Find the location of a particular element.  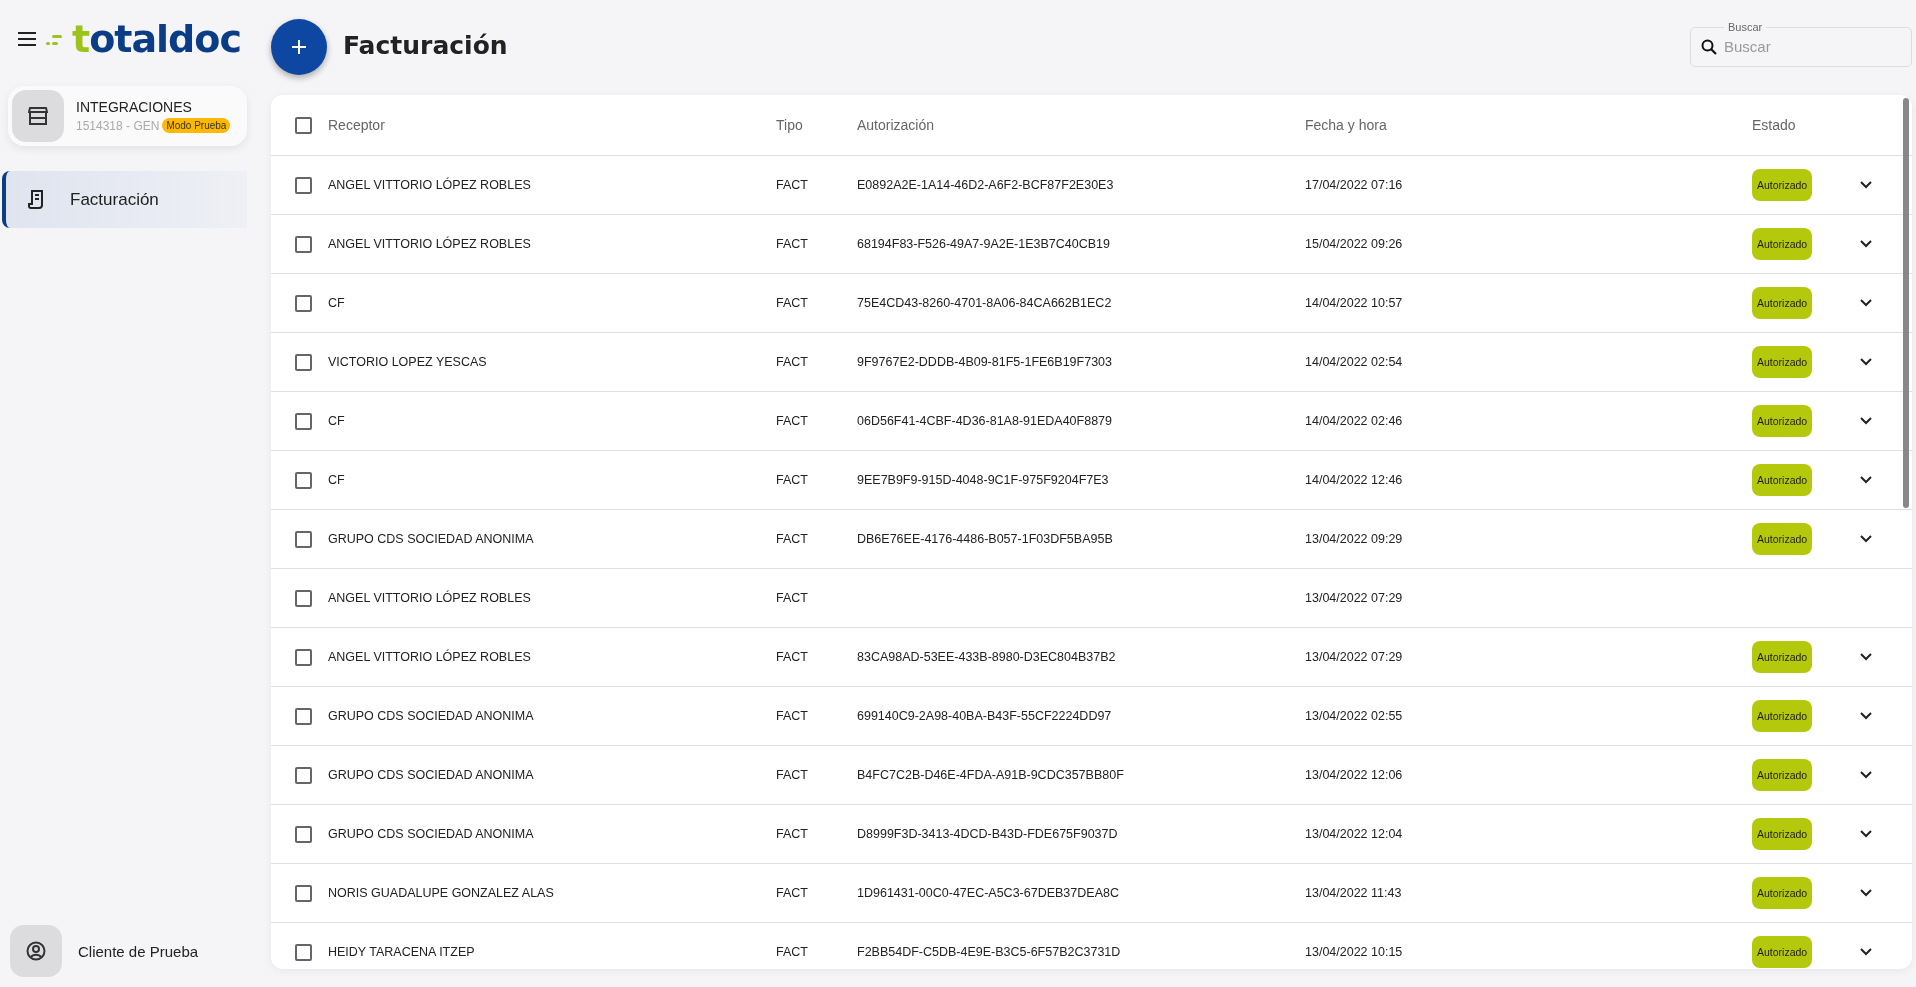

table-cell: 13/04/2022 09:29 is located at coordinates (1354, 539).